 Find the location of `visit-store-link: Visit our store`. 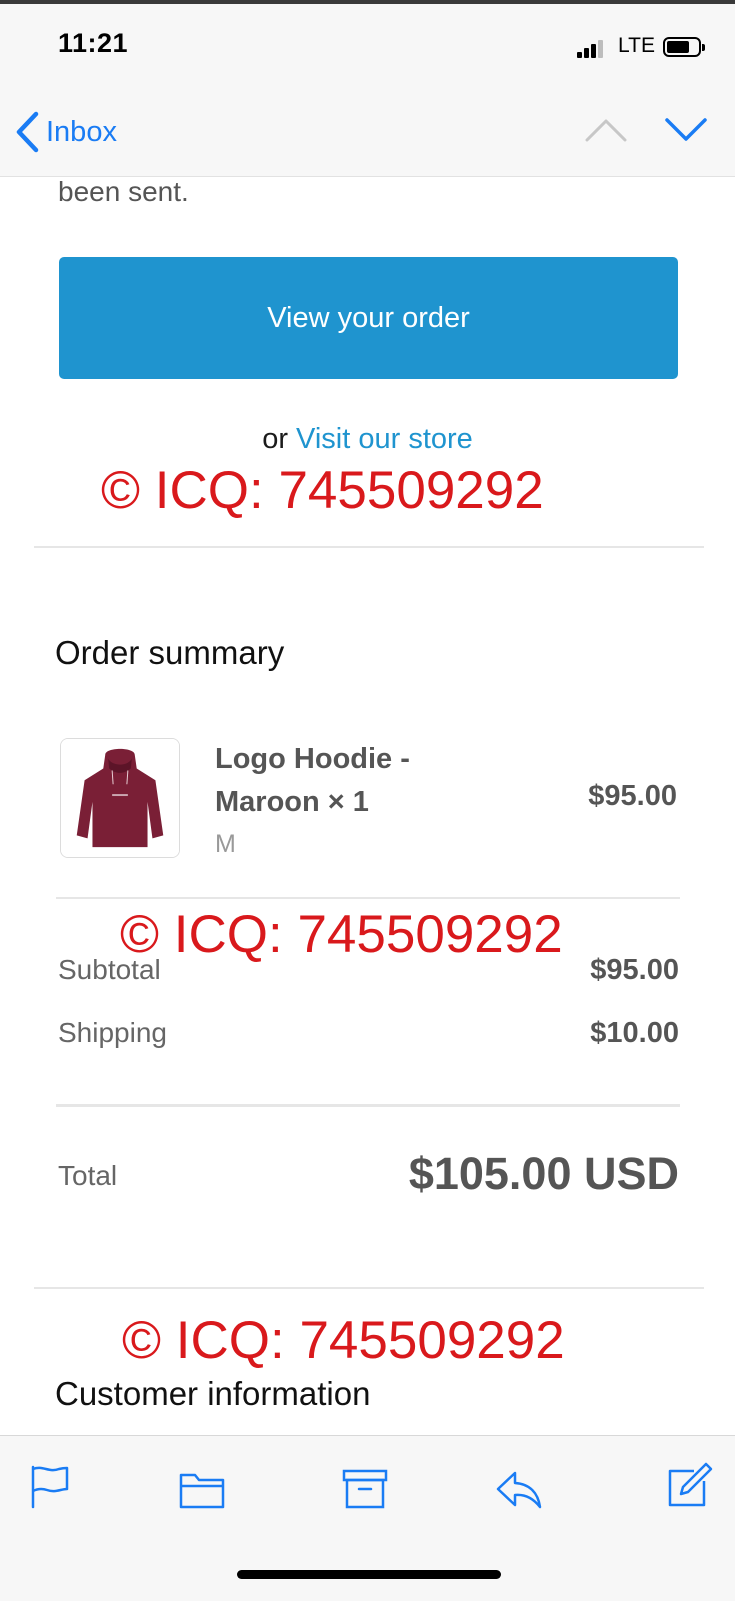

visit-store-link: Visit our store is located at coordinates (384, 439).